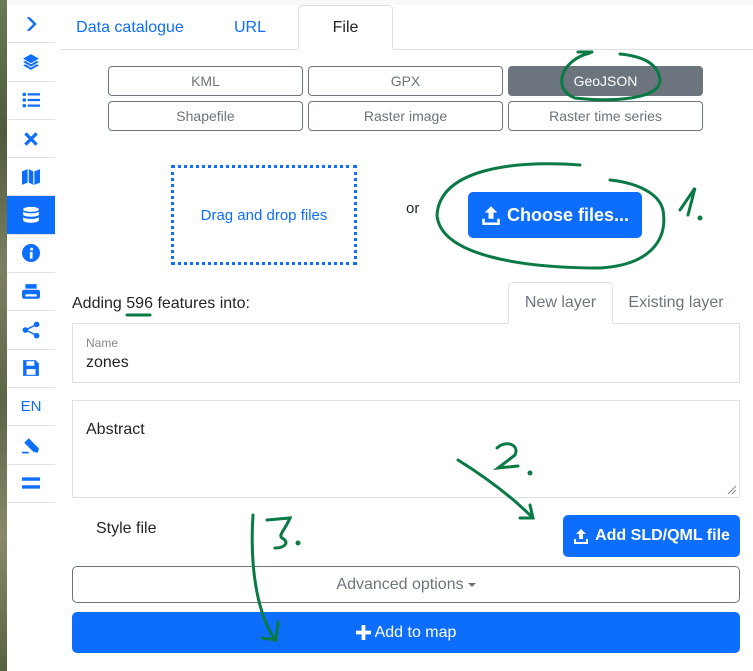 The width and height of the screenshot is (753, 671). What do you see at coordinates (130, 27) in the screenshot?
I see `tab-data-catalogue: Data catalogue` at bounding box center [130, 27].